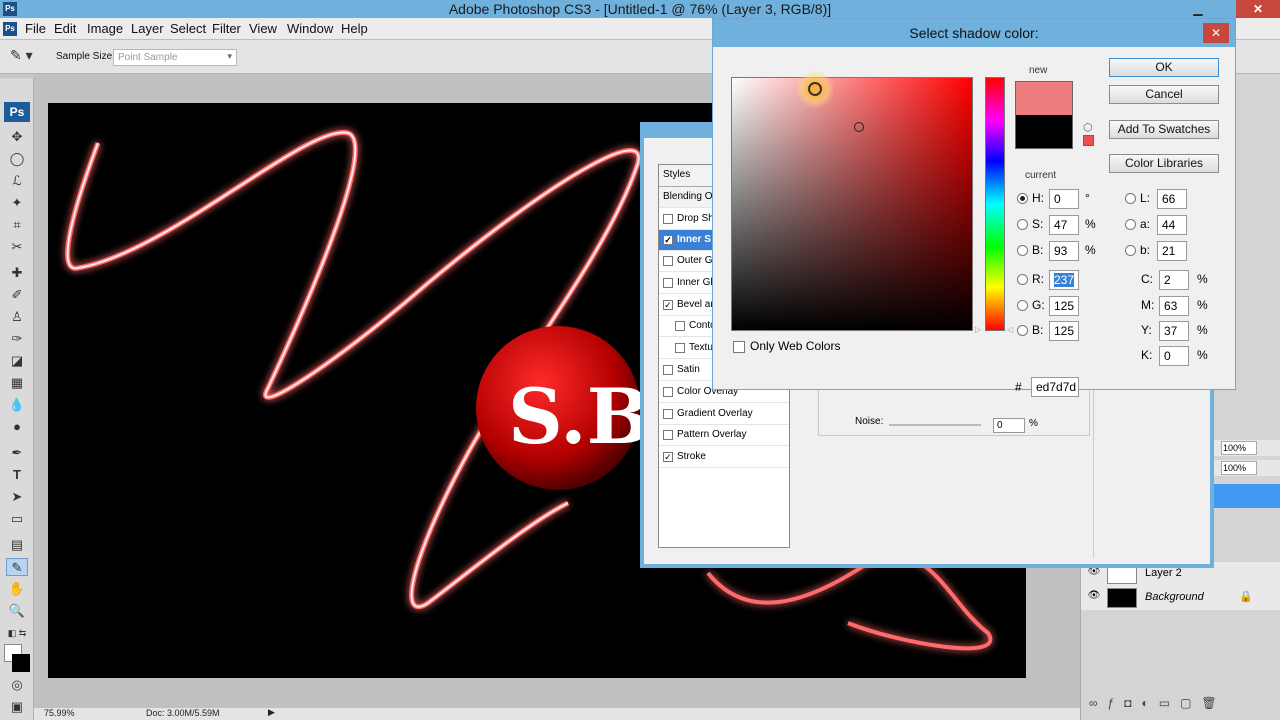 The height and width of the screenshot is (720, 1280). Describe the element at coordinates (271, 712) in the screenshot. I see `status-menu-arrow-icon: ▶` at that location.